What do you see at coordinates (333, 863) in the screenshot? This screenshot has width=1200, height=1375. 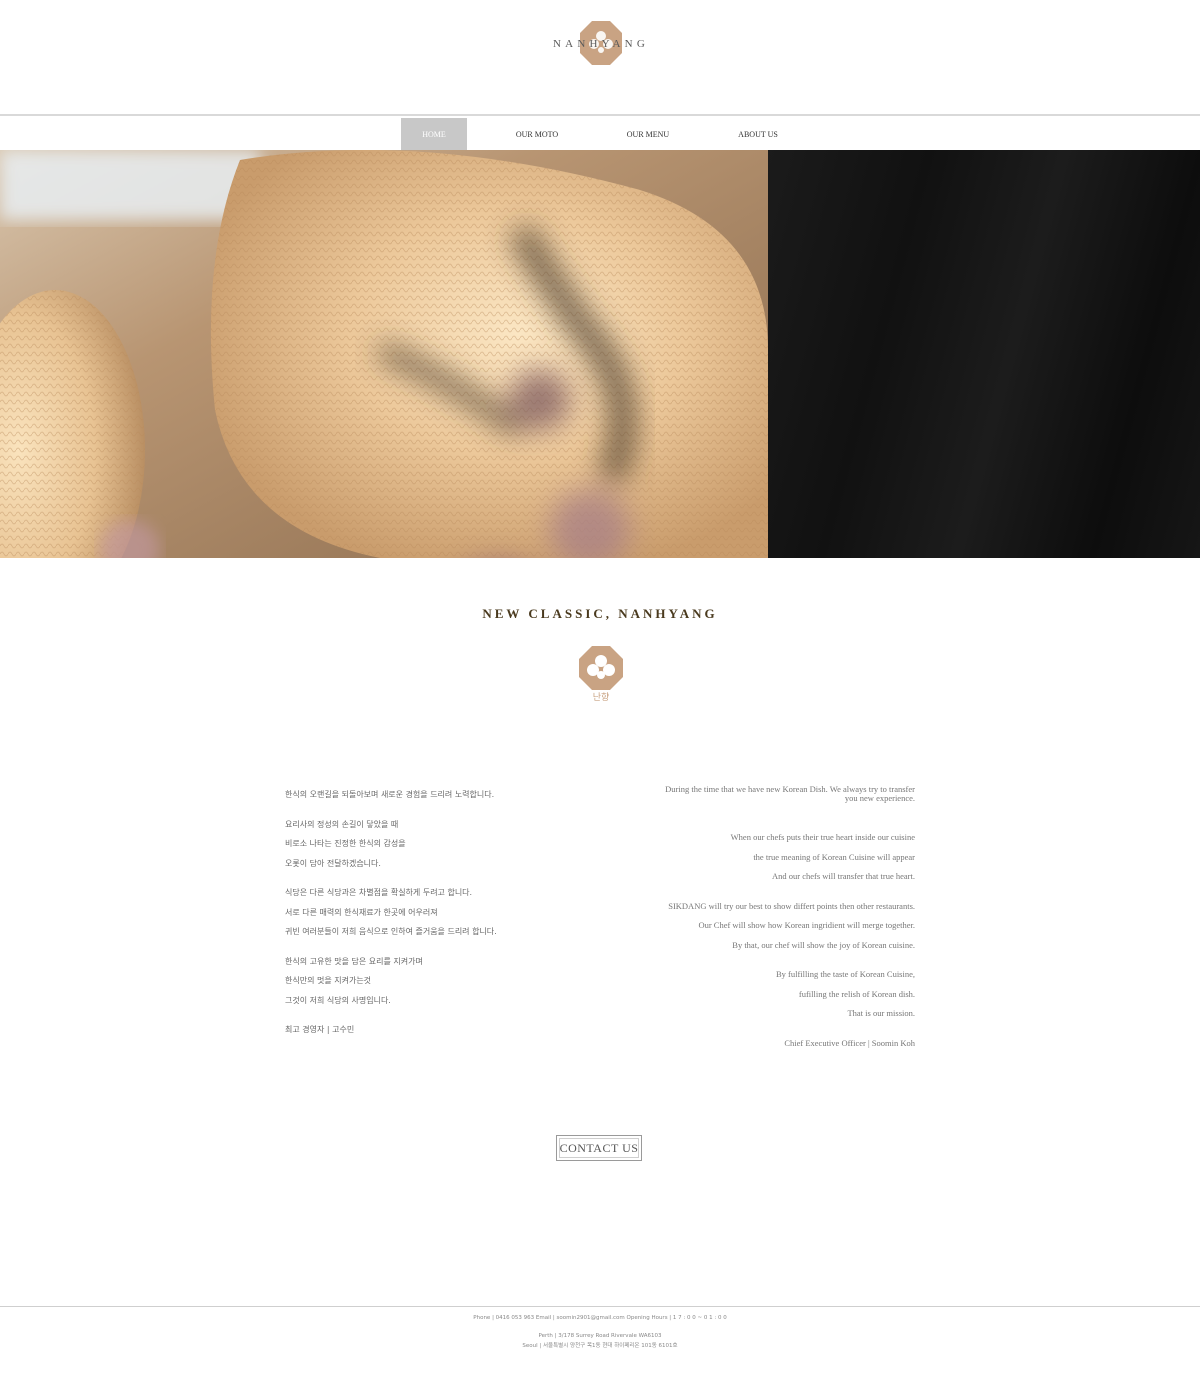 I see `ko-line: 오롯이 담아 전달하겠습니다.` at bounding box center [333, 863].